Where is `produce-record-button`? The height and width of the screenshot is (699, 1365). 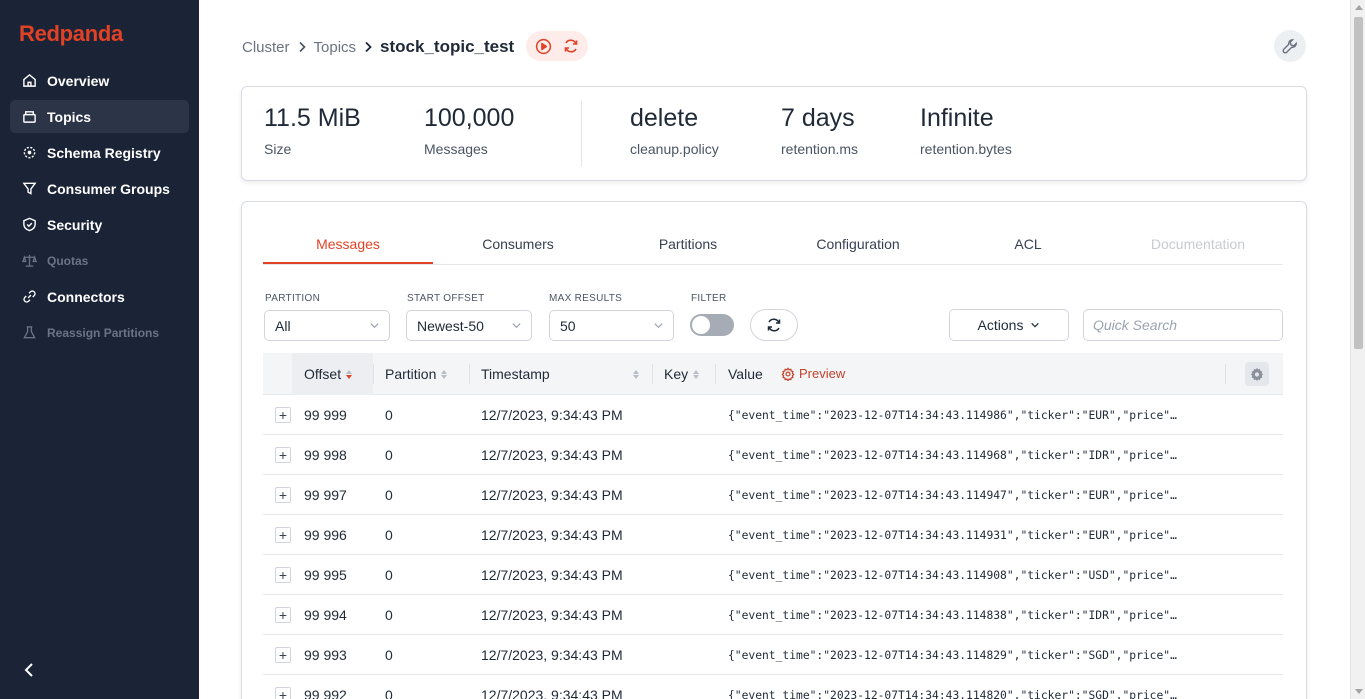 produce-record-button is located at coordinates (543, 46).